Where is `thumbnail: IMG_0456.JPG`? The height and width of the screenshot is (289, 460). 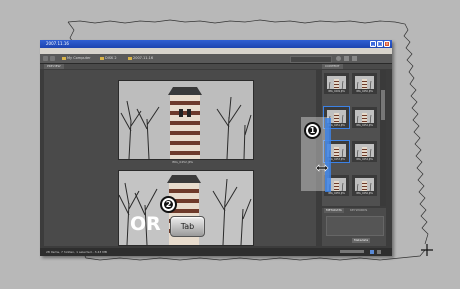 thumbnail: IMG_0456.JPG is located at coordinates (364, 185).